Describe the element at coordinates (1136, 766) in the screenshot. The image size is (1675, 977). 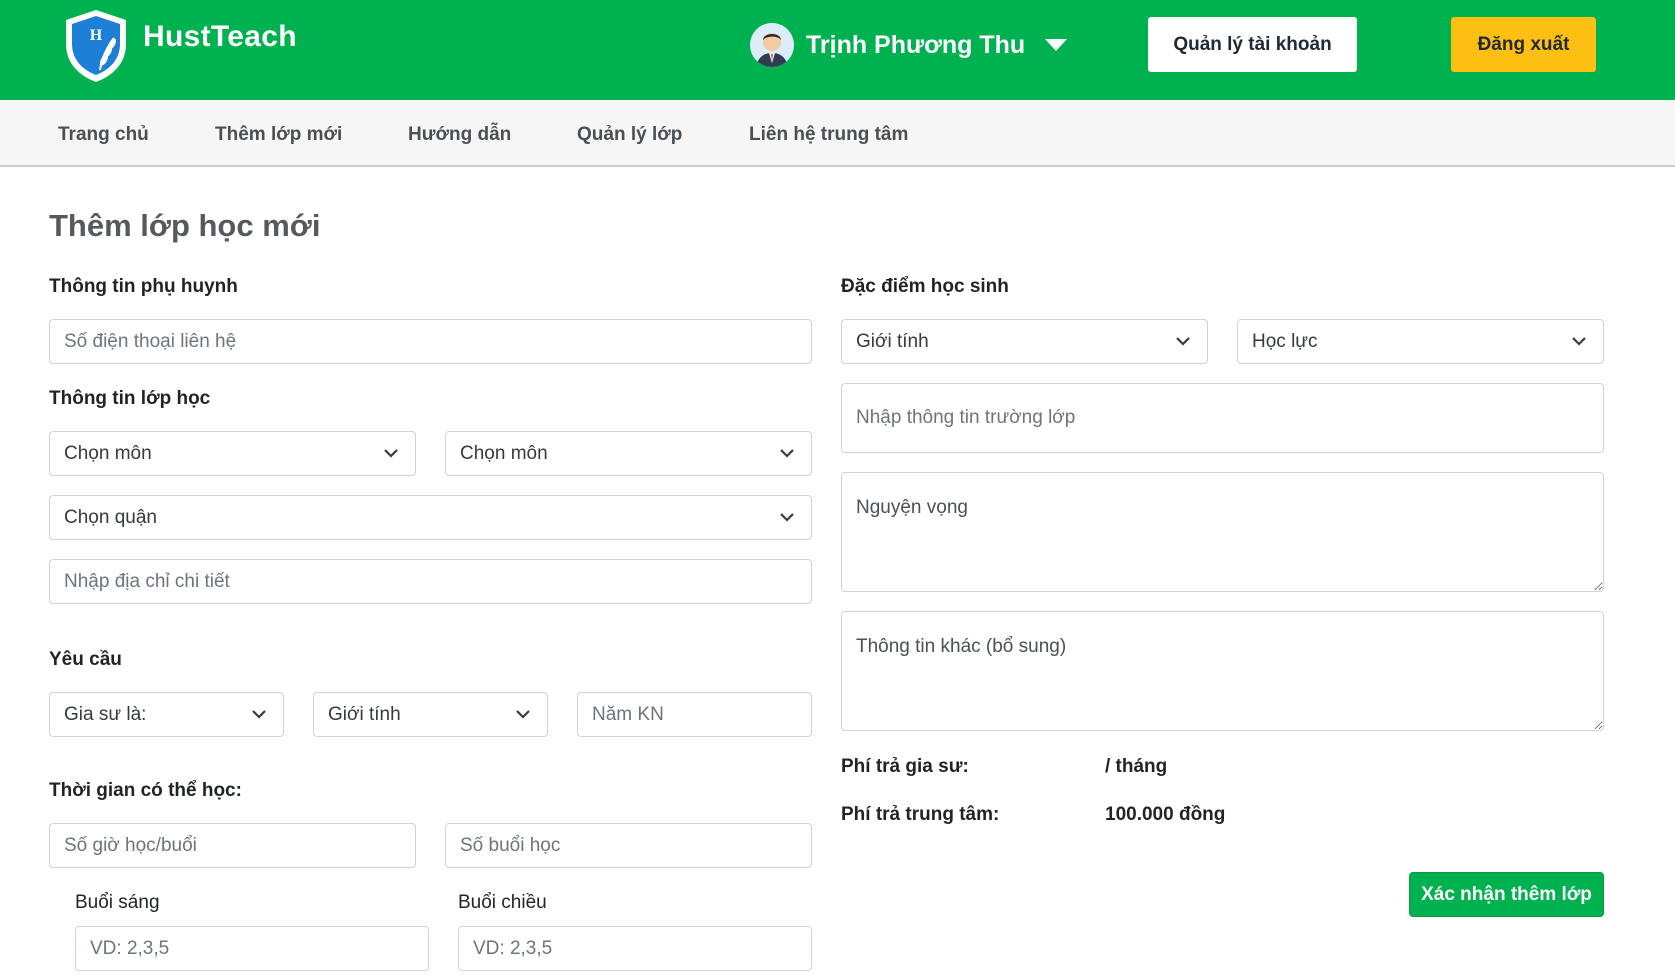
I see `tutor-fee-value: / tháng` at that location.